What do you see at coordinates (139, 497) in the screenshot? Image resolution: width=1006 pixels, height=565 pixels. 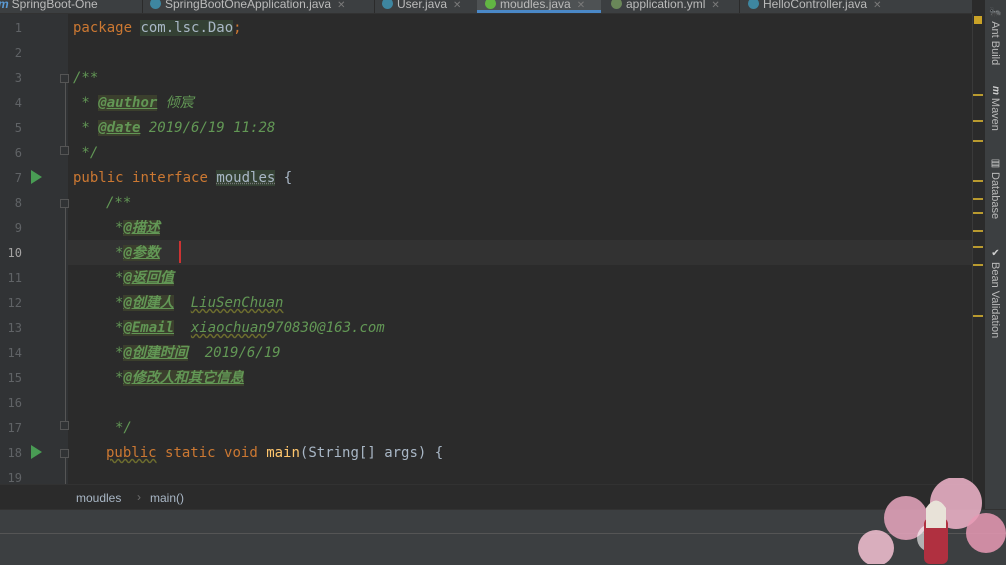 I see `chevron-right-icon: ›` at bounding box center [139, 497].